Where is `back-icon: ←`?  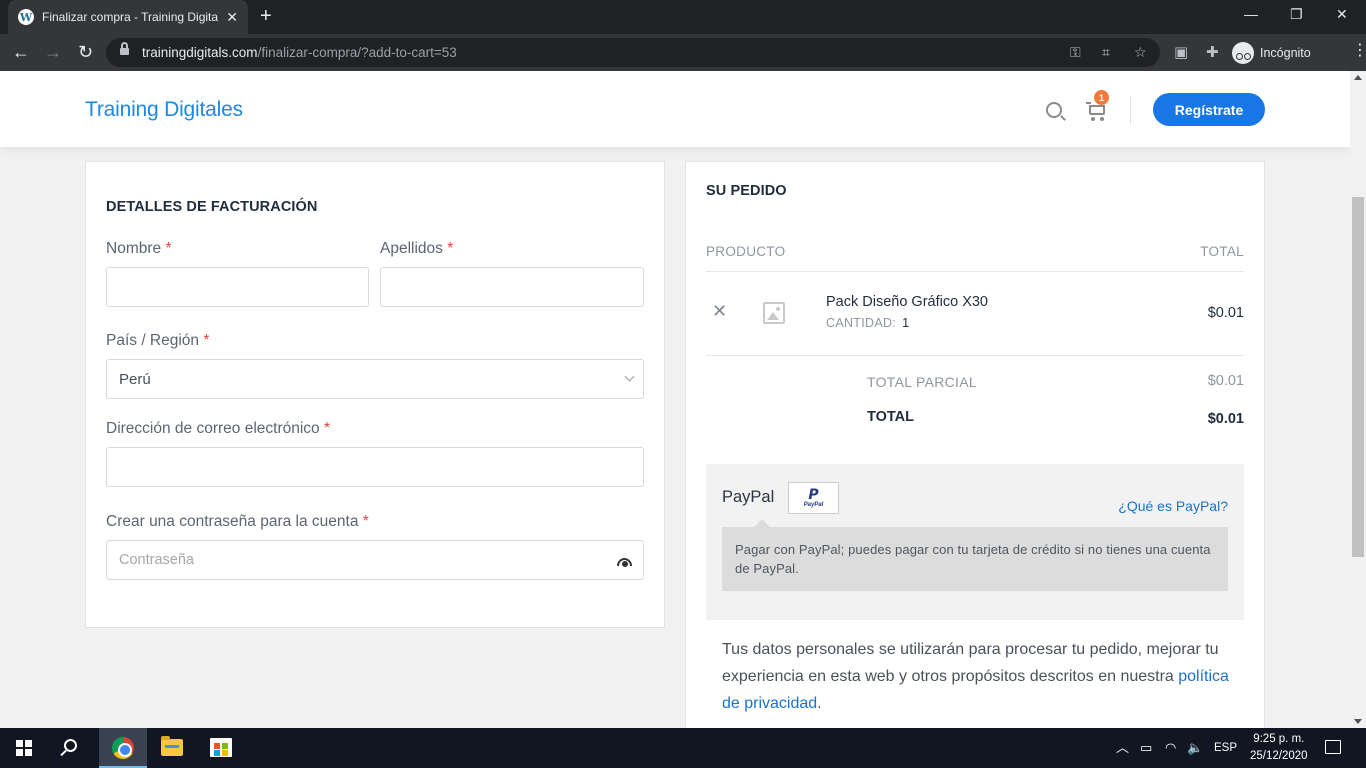 back-icon: ← is located at coordinates (21, 52).